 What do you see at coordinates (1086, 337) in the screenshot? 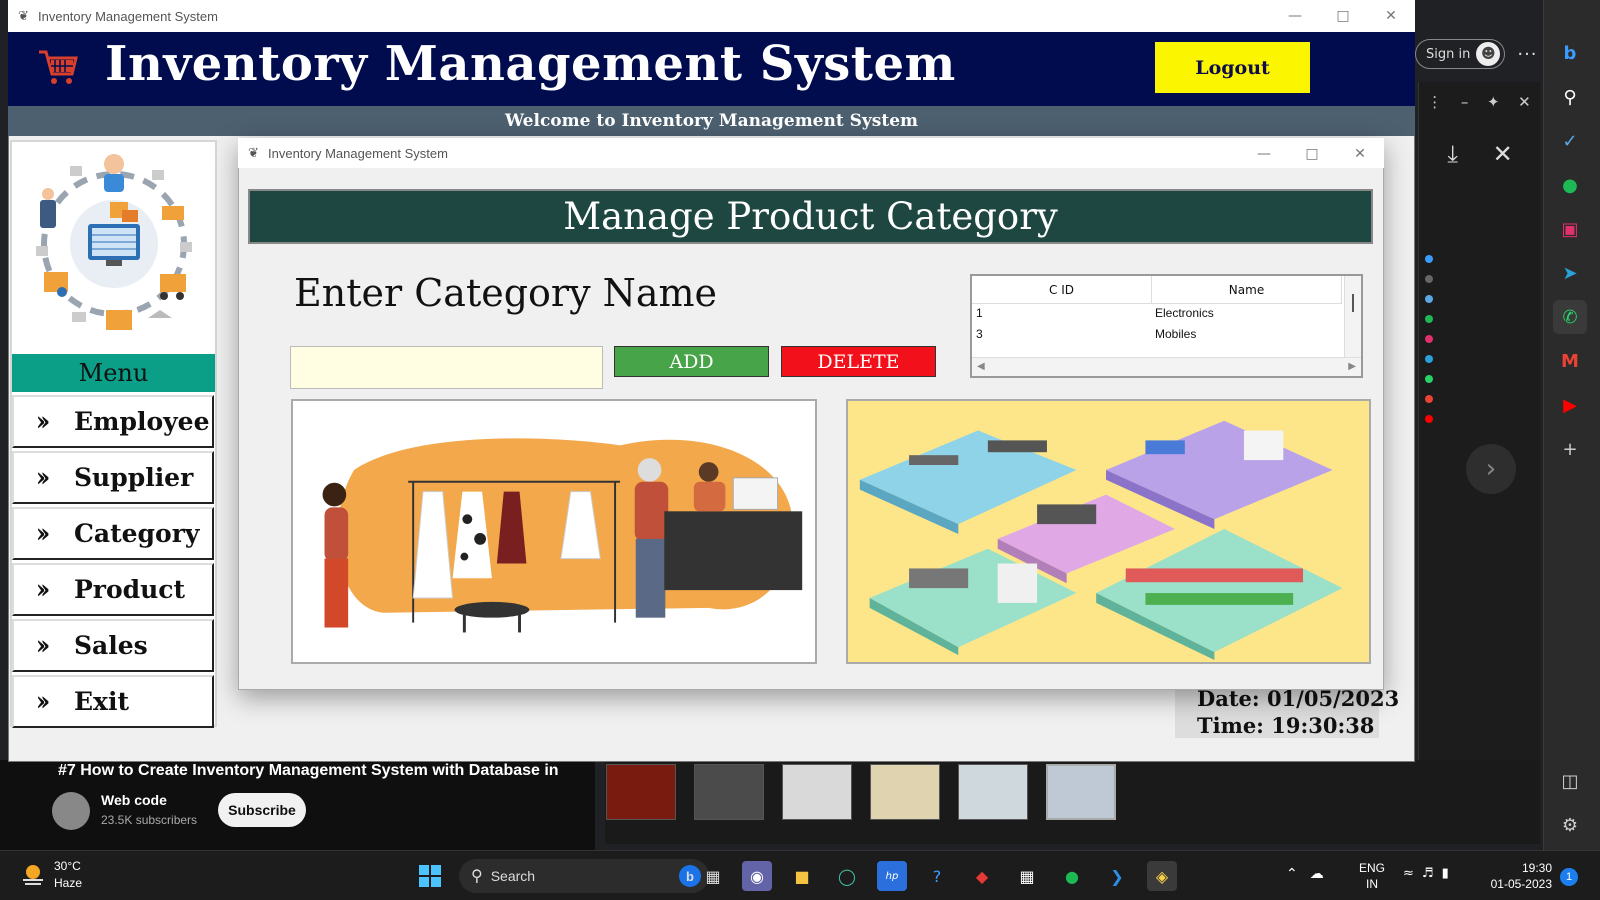
I see `table-row: 3 Mobiles` at bounding box center [1086, 337].